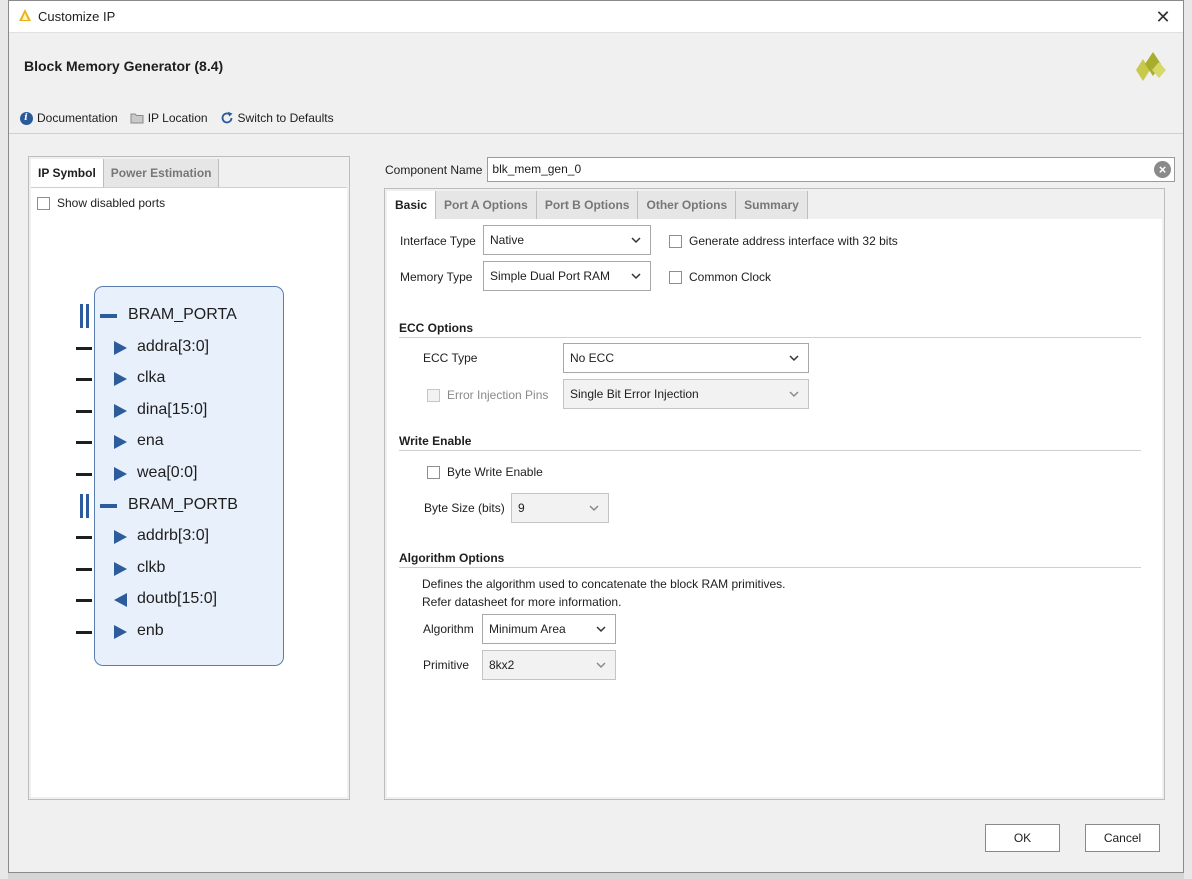 The image size is (1192, 879). Describe the element at coordinates (111, 203) in the screenshot. I see `show-disabled-ports-label: Show disabled ports` at that location.